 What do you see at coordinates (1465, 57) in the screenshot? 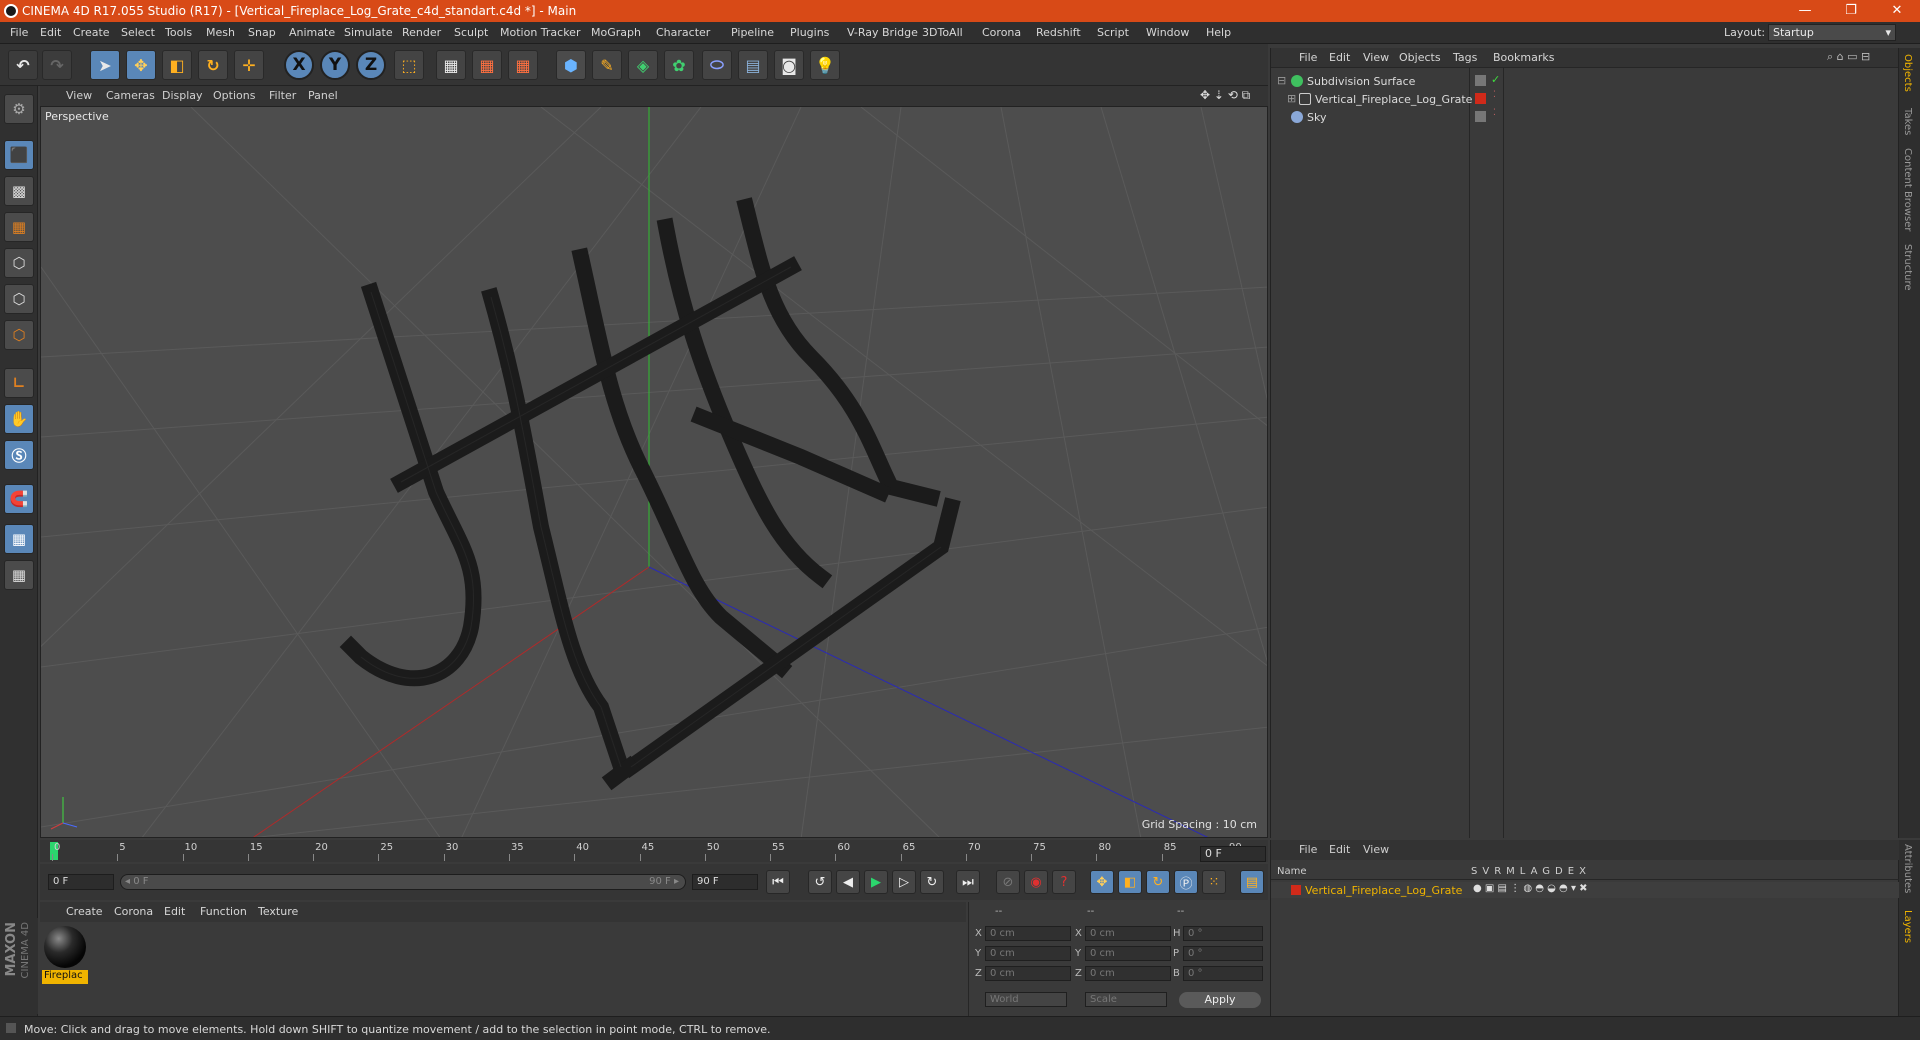
I see `object-menu-tags: Tags` at bounding box center [1465, 57].